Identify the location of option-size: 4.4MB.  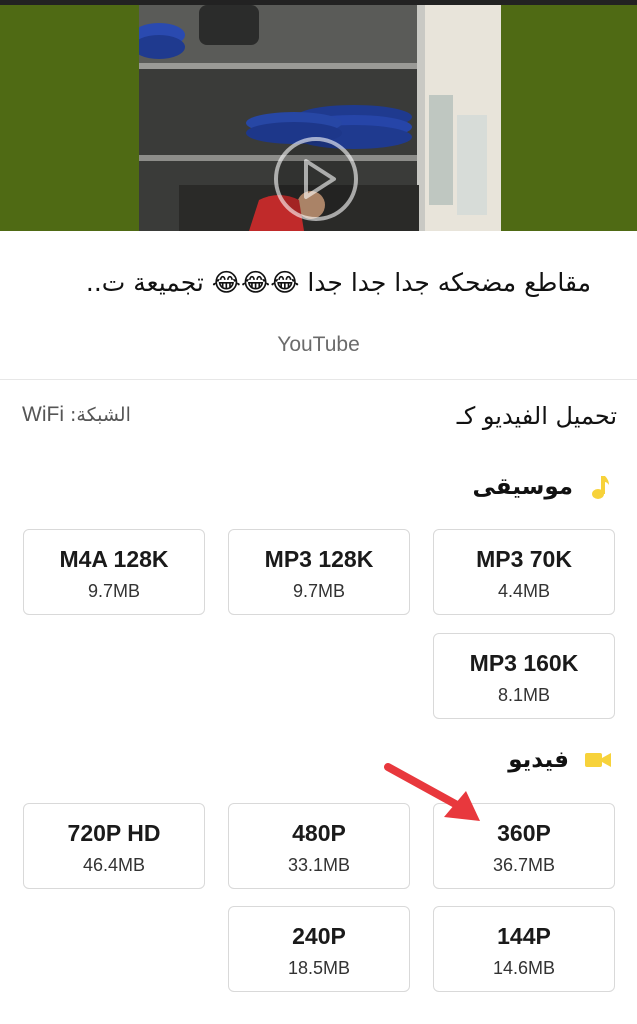
(524, 591).